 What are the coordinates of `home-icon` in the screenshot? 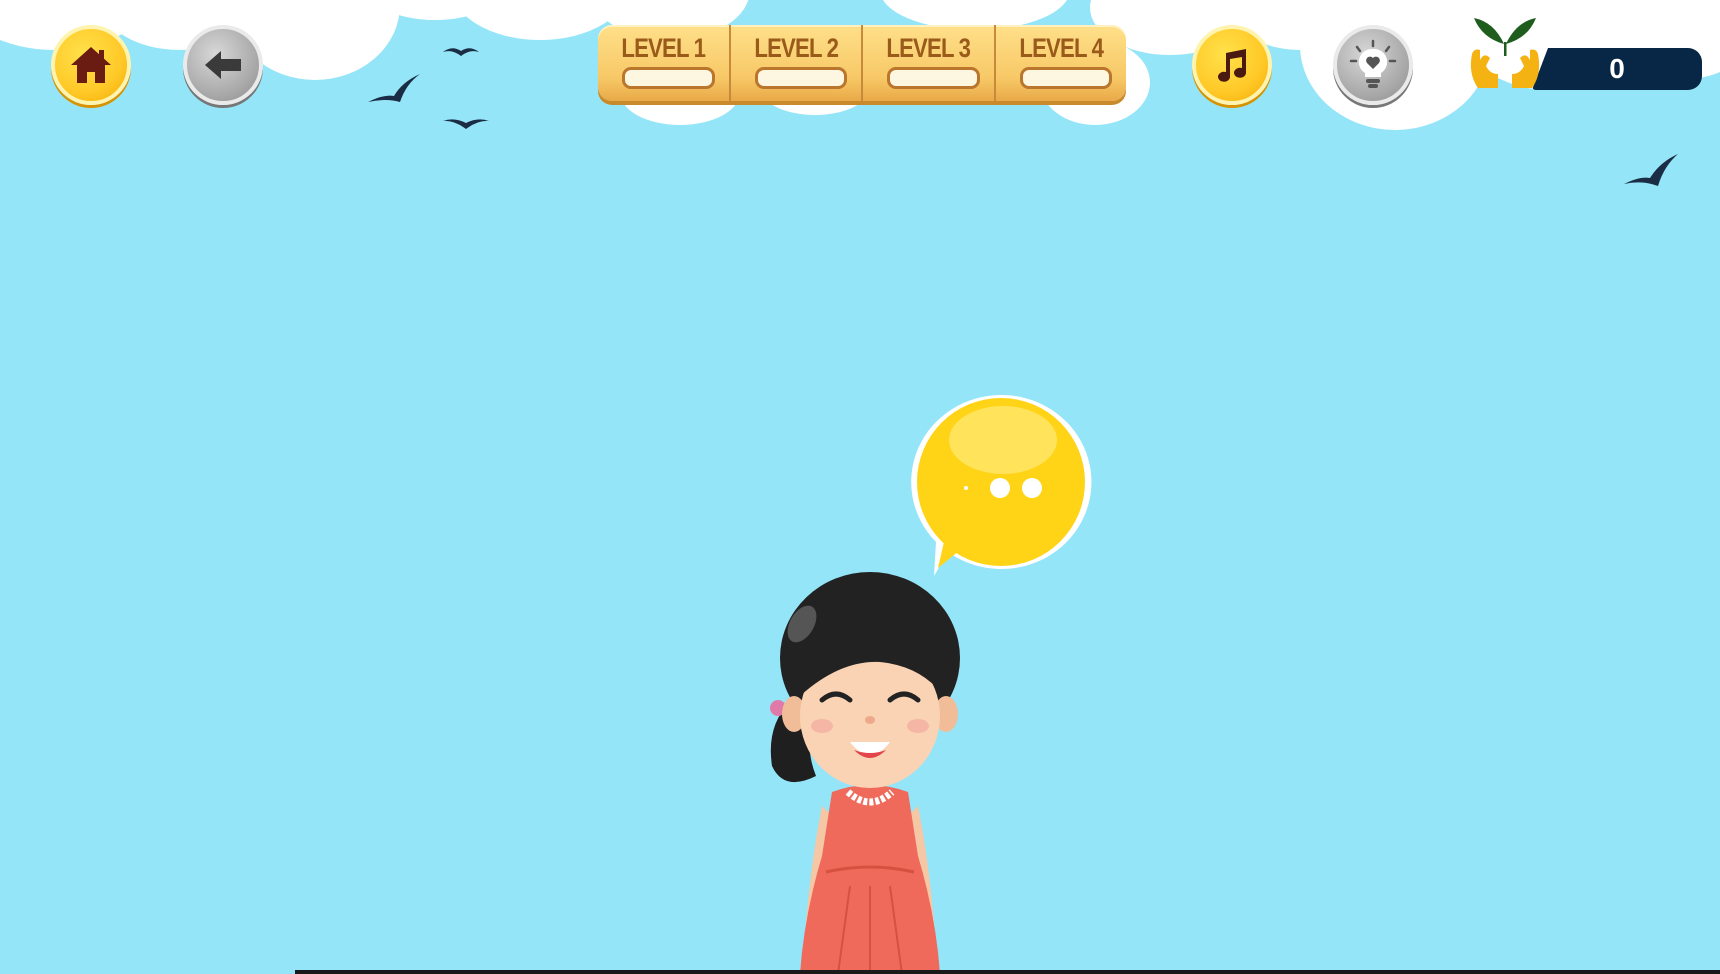 It's located at (91, 65).